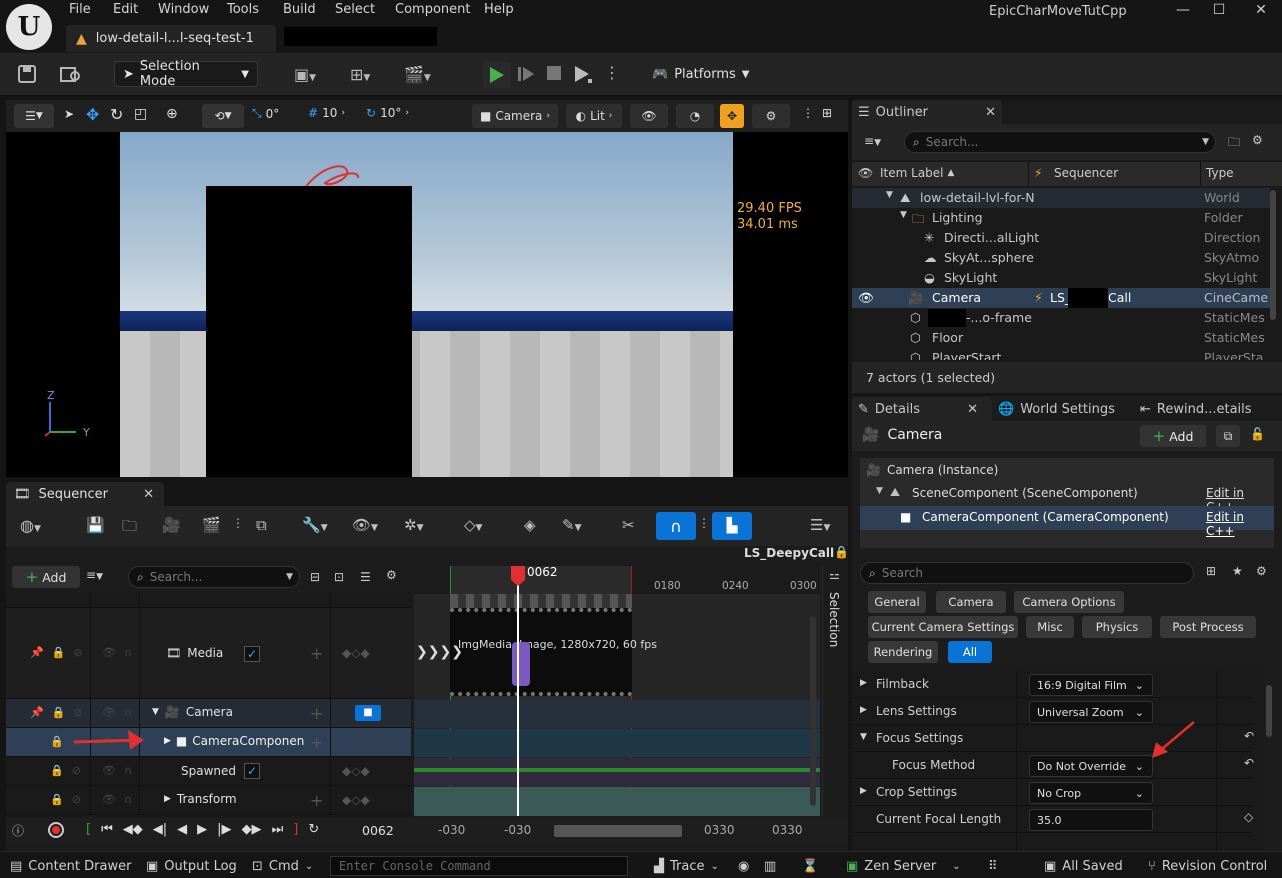 The width and height of the screenshot is (1282, 878). What do you see at coordinates (701, 74) in the screenshot?
I see `platforms-button: 🎮 Platforms ▼` at bounding box center [701, 74].